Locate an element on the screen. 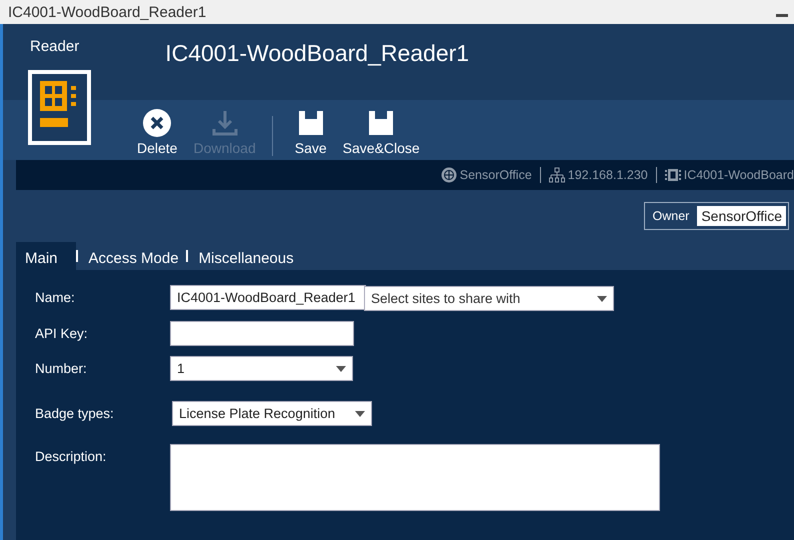 The width and height of the screenshot is (794, 540). text-area is located at coordinates (415, 477).